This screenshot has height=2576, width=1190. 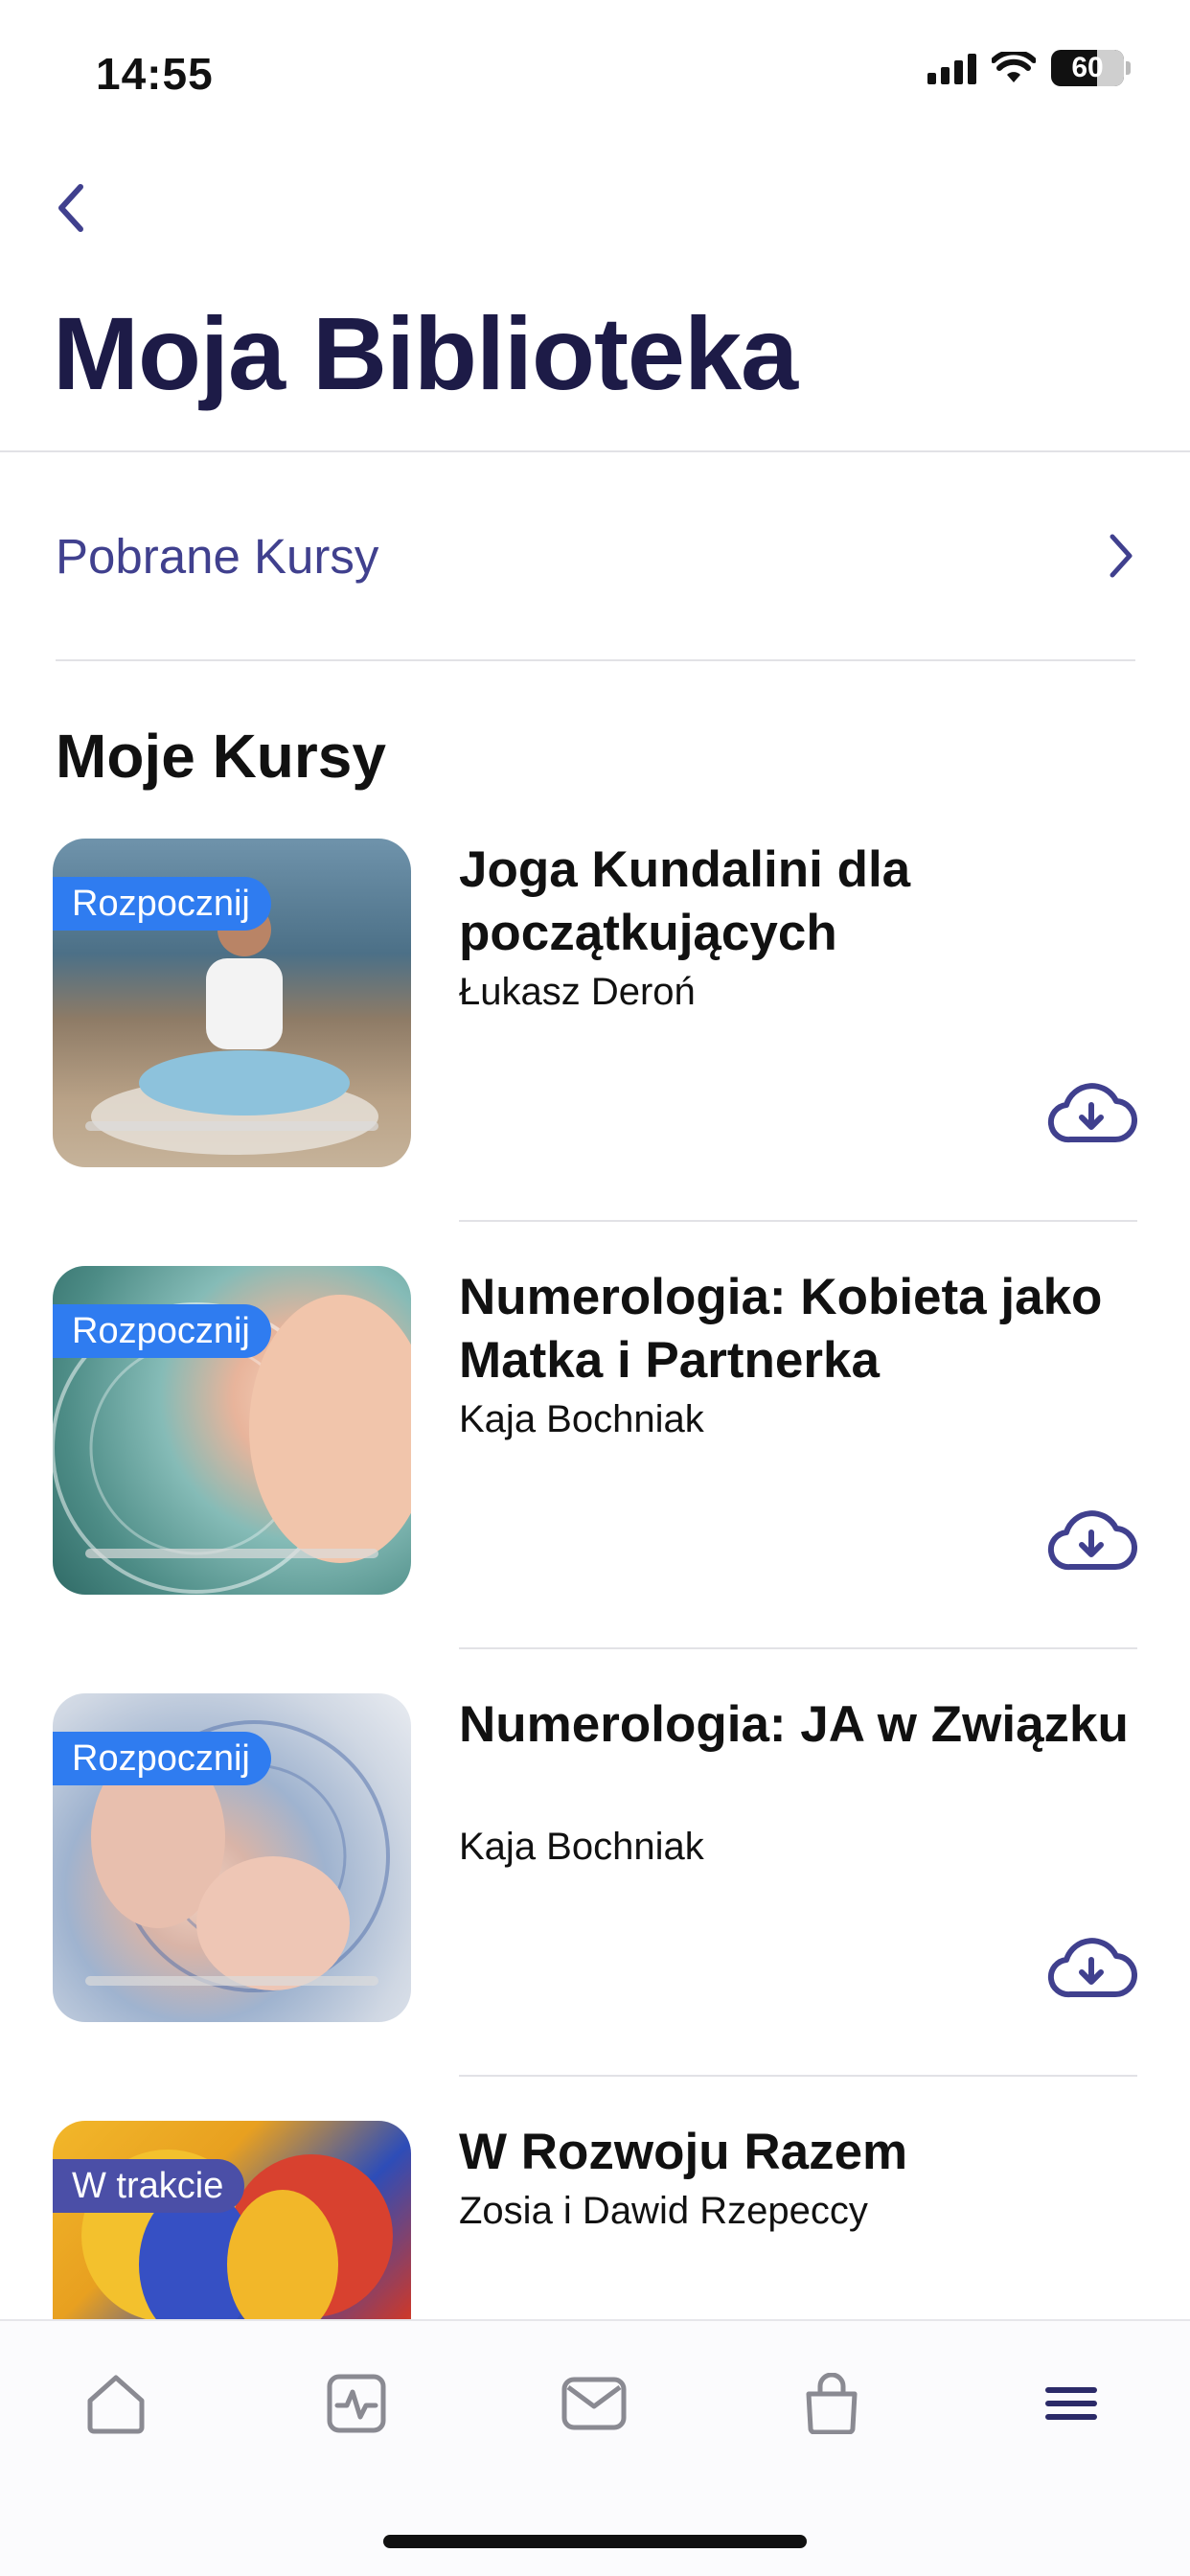 I want to click on course-title: W Rozwoju Razem, so click(x=684, y=2152).